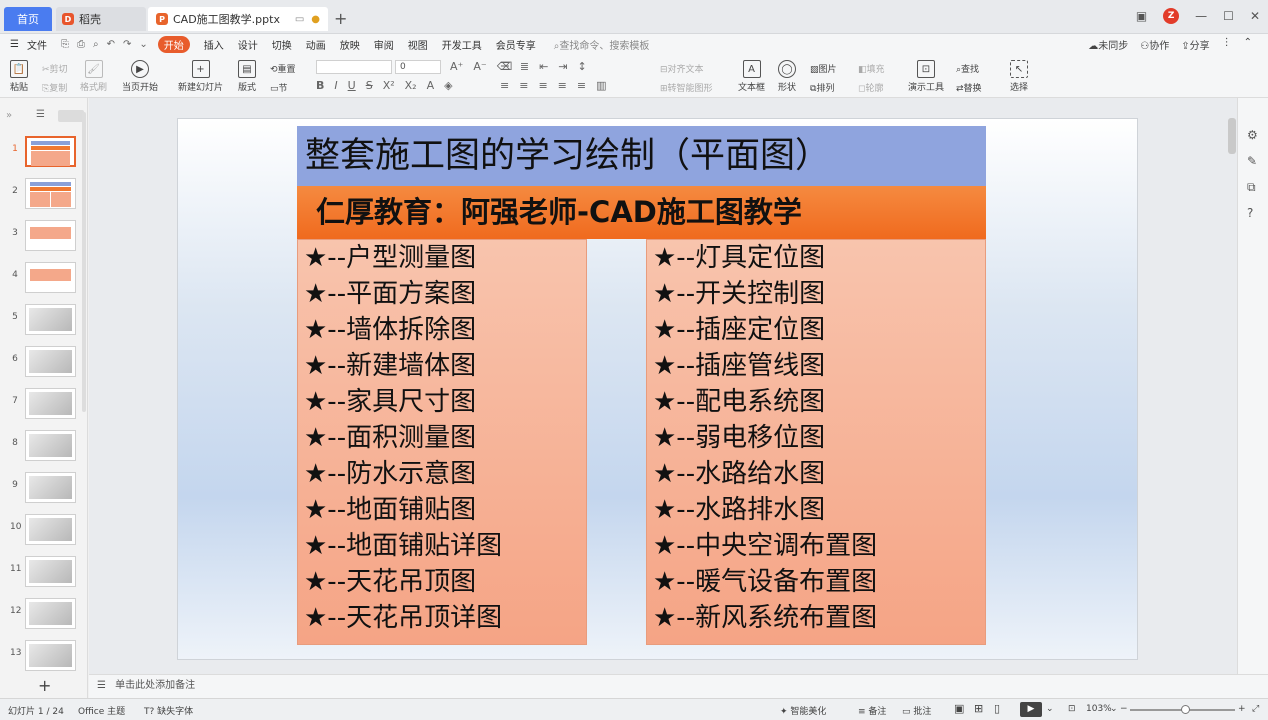  What do you see at coordinates (14, 44) in the screenshot?
I see `hamburger-icon: ☰` at bounding box center [14, 44].